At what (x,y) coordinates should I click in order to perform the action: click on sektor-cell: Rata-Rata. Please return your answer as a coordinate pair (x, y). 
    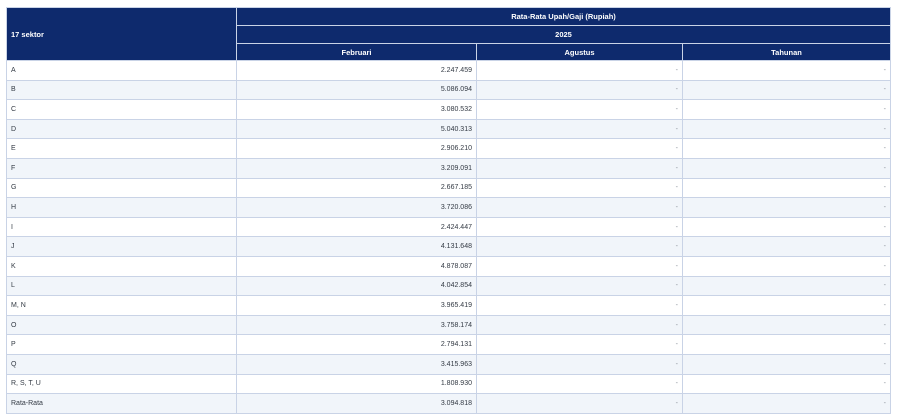
    Looking at the image, I should click on (121, 403).